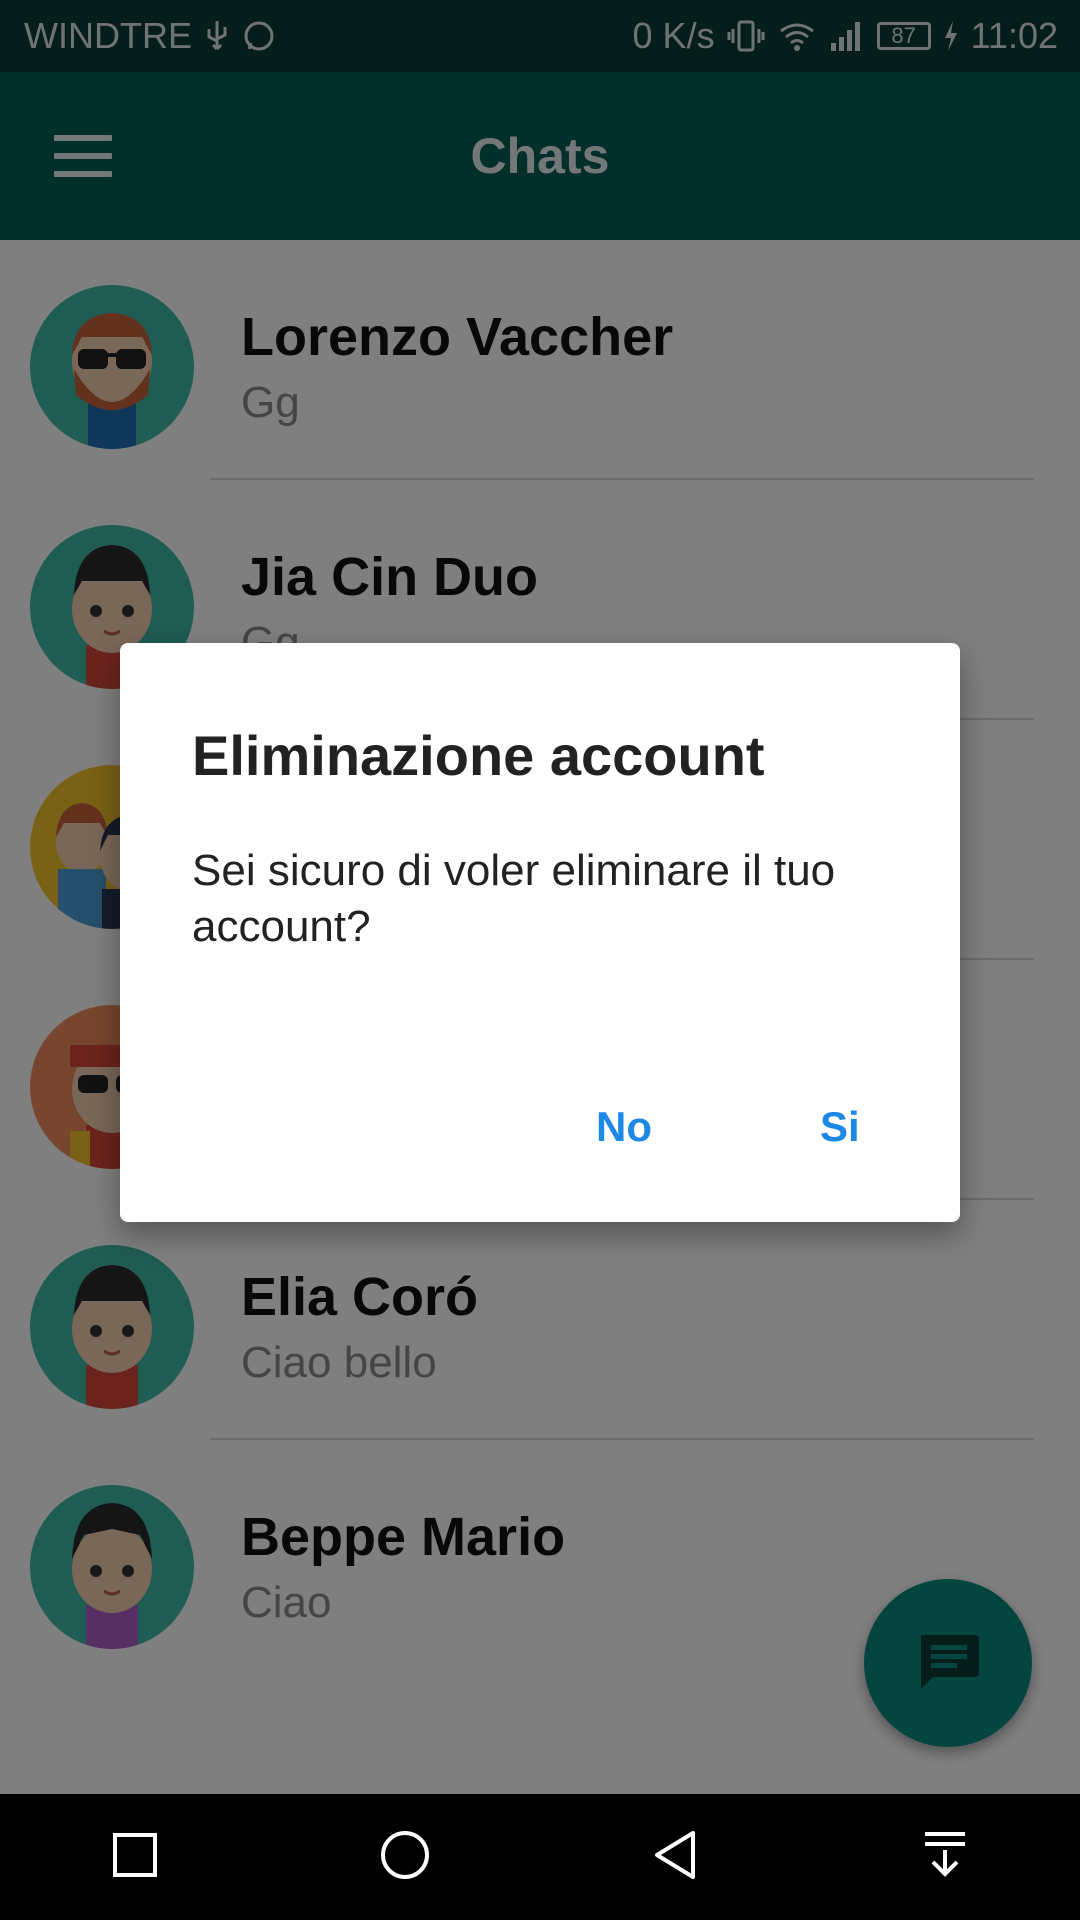 The width and height of the screenshot is (1080, 1920). I want to click on back-triangle-icon, so click(675, 1857).